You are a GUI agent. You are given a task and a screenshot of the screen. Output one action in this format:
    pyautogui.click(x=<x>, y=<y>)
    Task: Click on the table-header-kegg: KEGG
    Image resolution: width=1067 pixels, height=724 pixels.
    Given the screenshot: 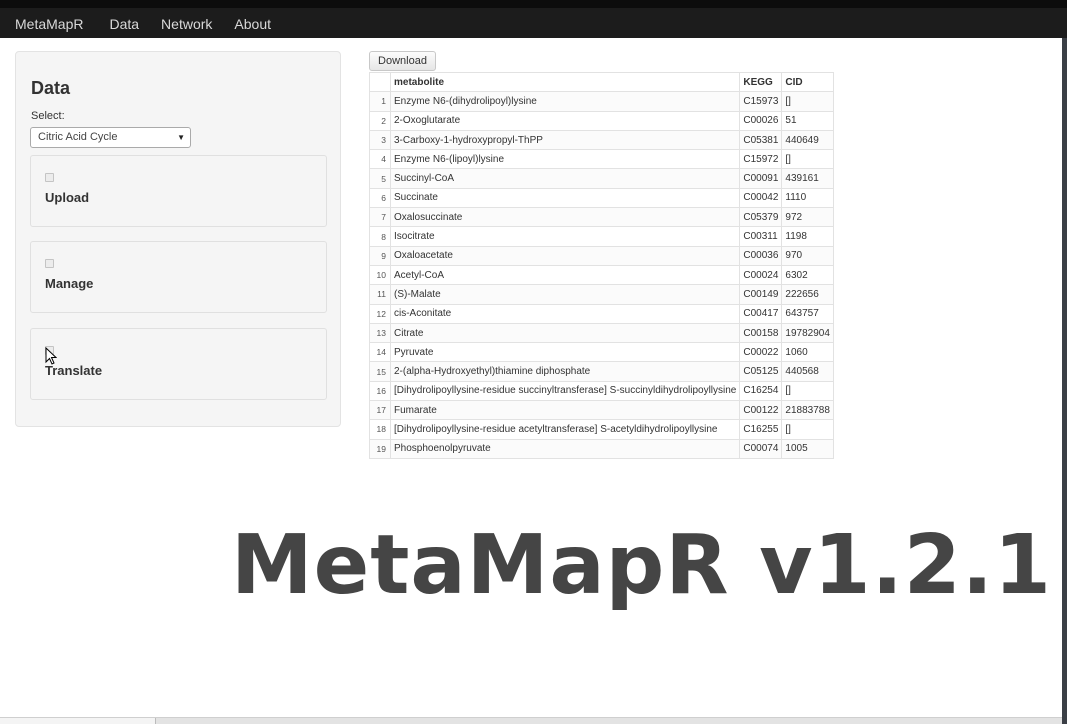 What is the action you would take?
    pyautogui.click(x=761, y=82)
    